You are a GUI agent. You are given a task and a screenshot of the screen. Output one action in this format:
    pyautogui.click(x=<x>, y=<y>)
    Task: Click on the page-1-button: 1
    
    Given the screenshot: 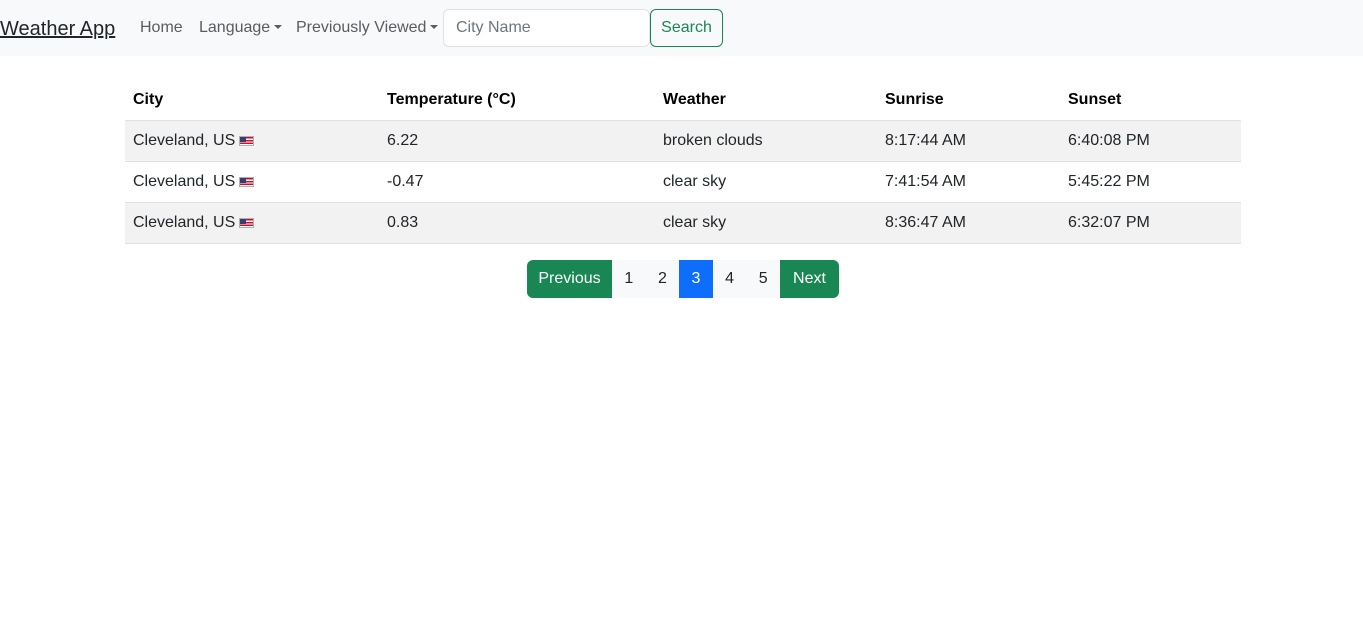 What is the action you would take?
    pyautogui.click(x=629, y=279)
    